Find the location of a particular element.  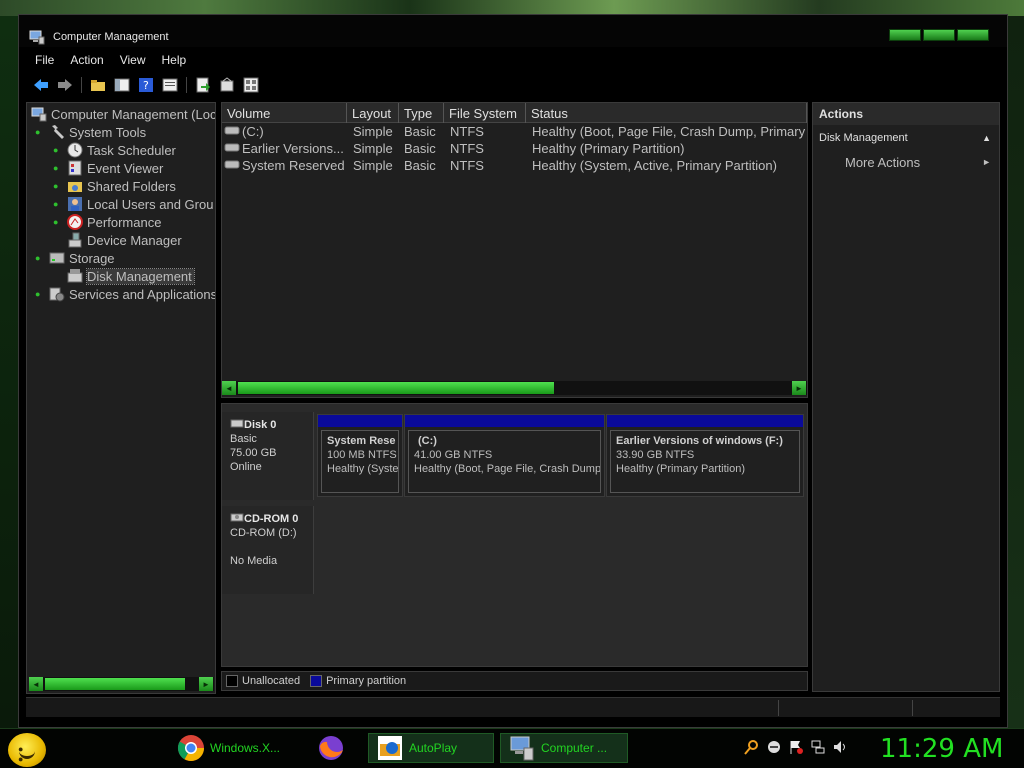

menu-file: File is located at coordinates (44, 61).